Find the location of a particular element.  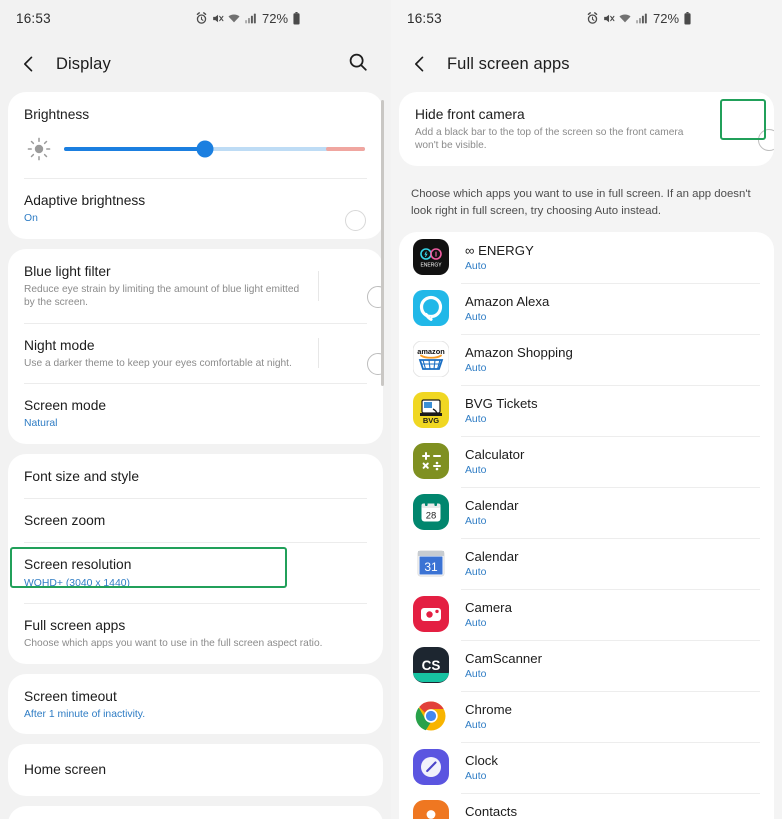

battery-percent-label: 72% is located at coordinates (275, 18).